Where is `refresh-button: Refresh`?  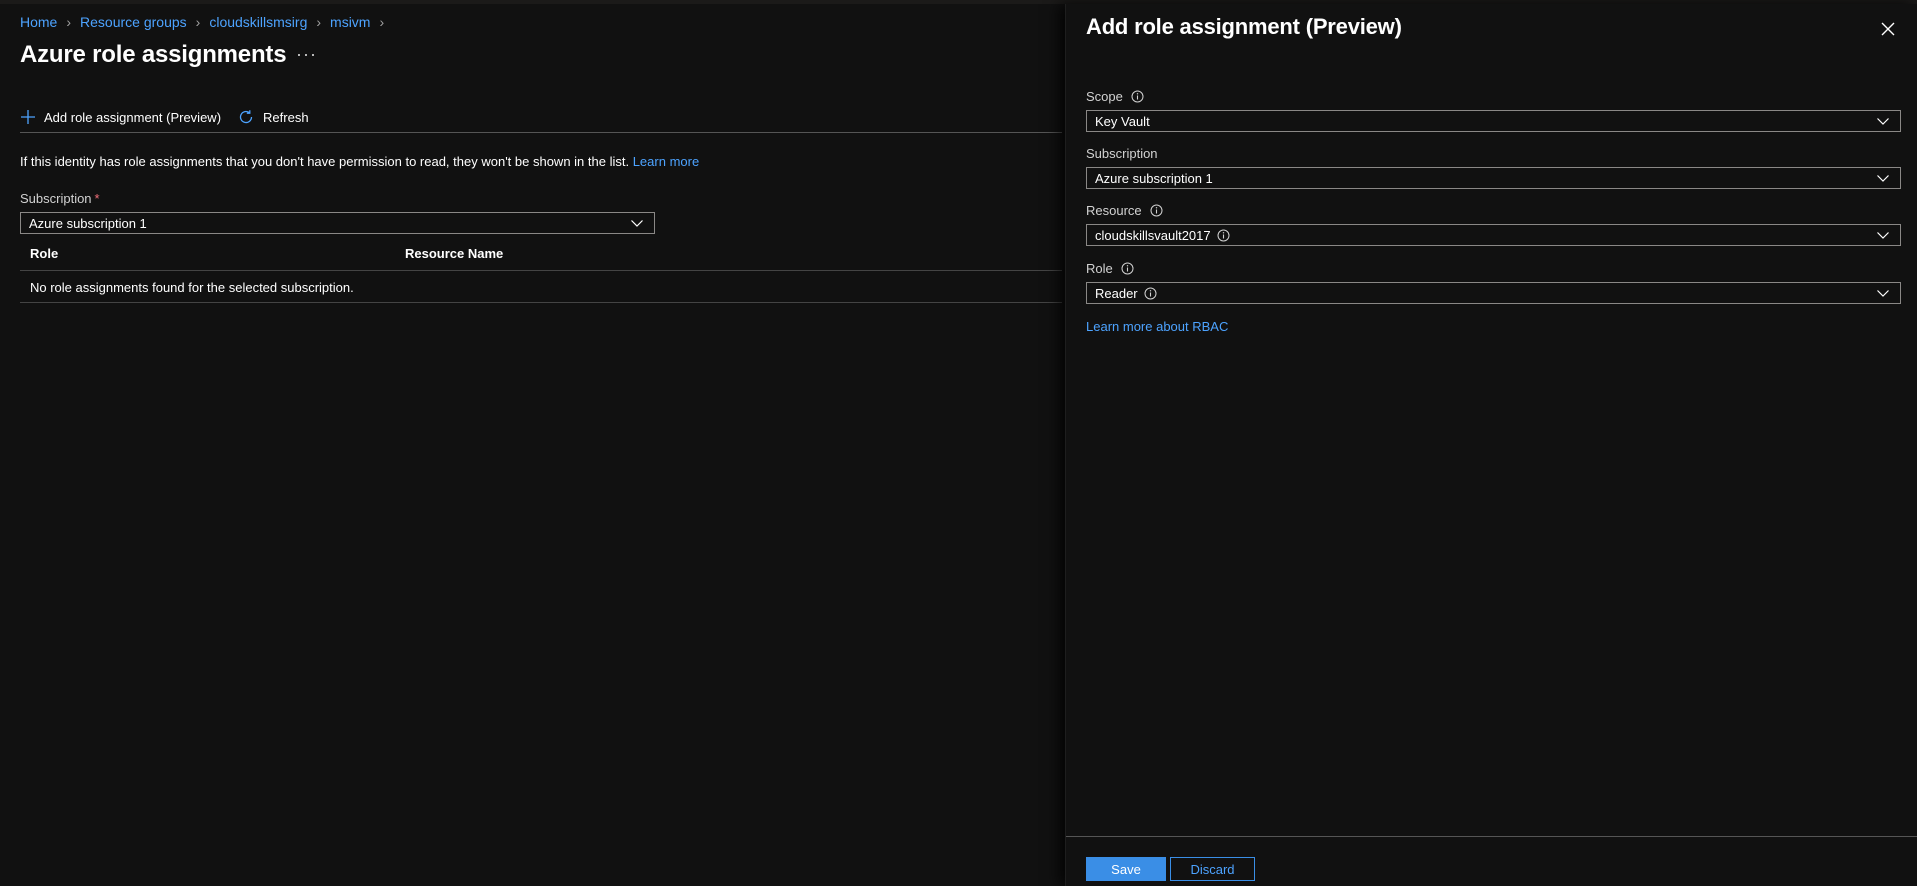 refresh-button: Refresh is located at coordinates (273, 117).